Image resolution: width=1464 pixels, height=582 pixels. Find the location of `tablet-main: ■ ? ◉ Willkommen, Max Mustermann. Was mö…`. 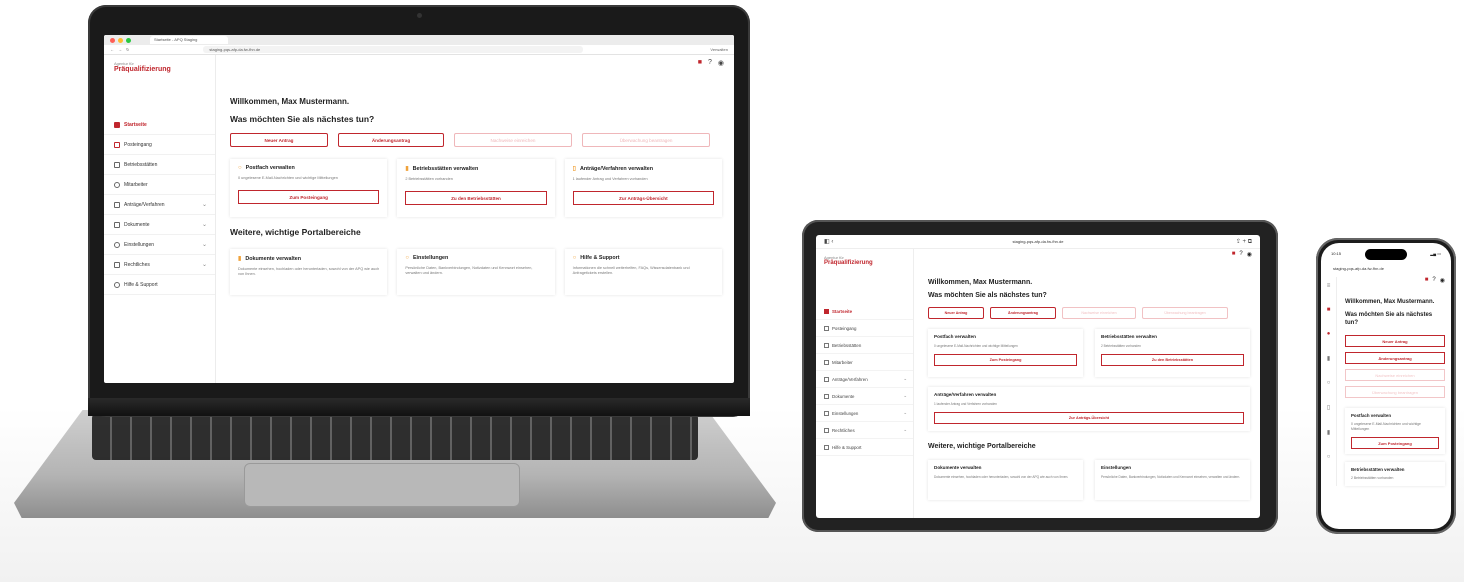

tablet-main: ■ ? ◉ Willkommen, Max Mustermann. Was mö… is located at coordinates (1087, 383).